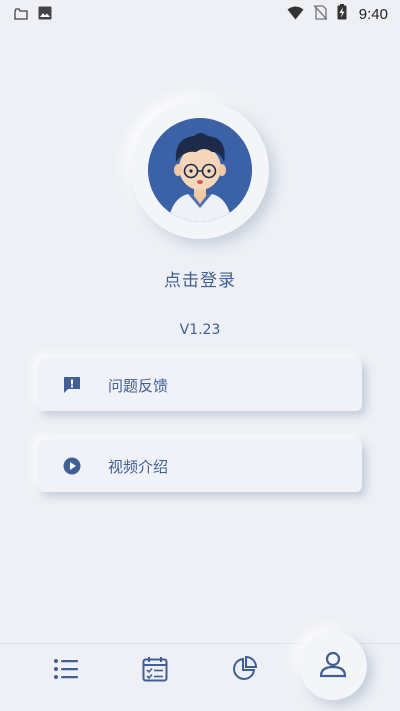  I want to click on app-version: V1.23, so click(200, 330).